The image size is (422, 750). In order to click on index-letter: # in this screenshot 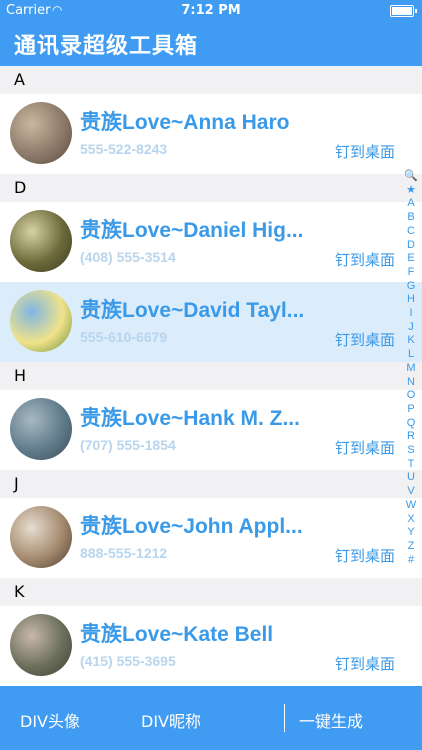, I will do `click(411, 561)`.